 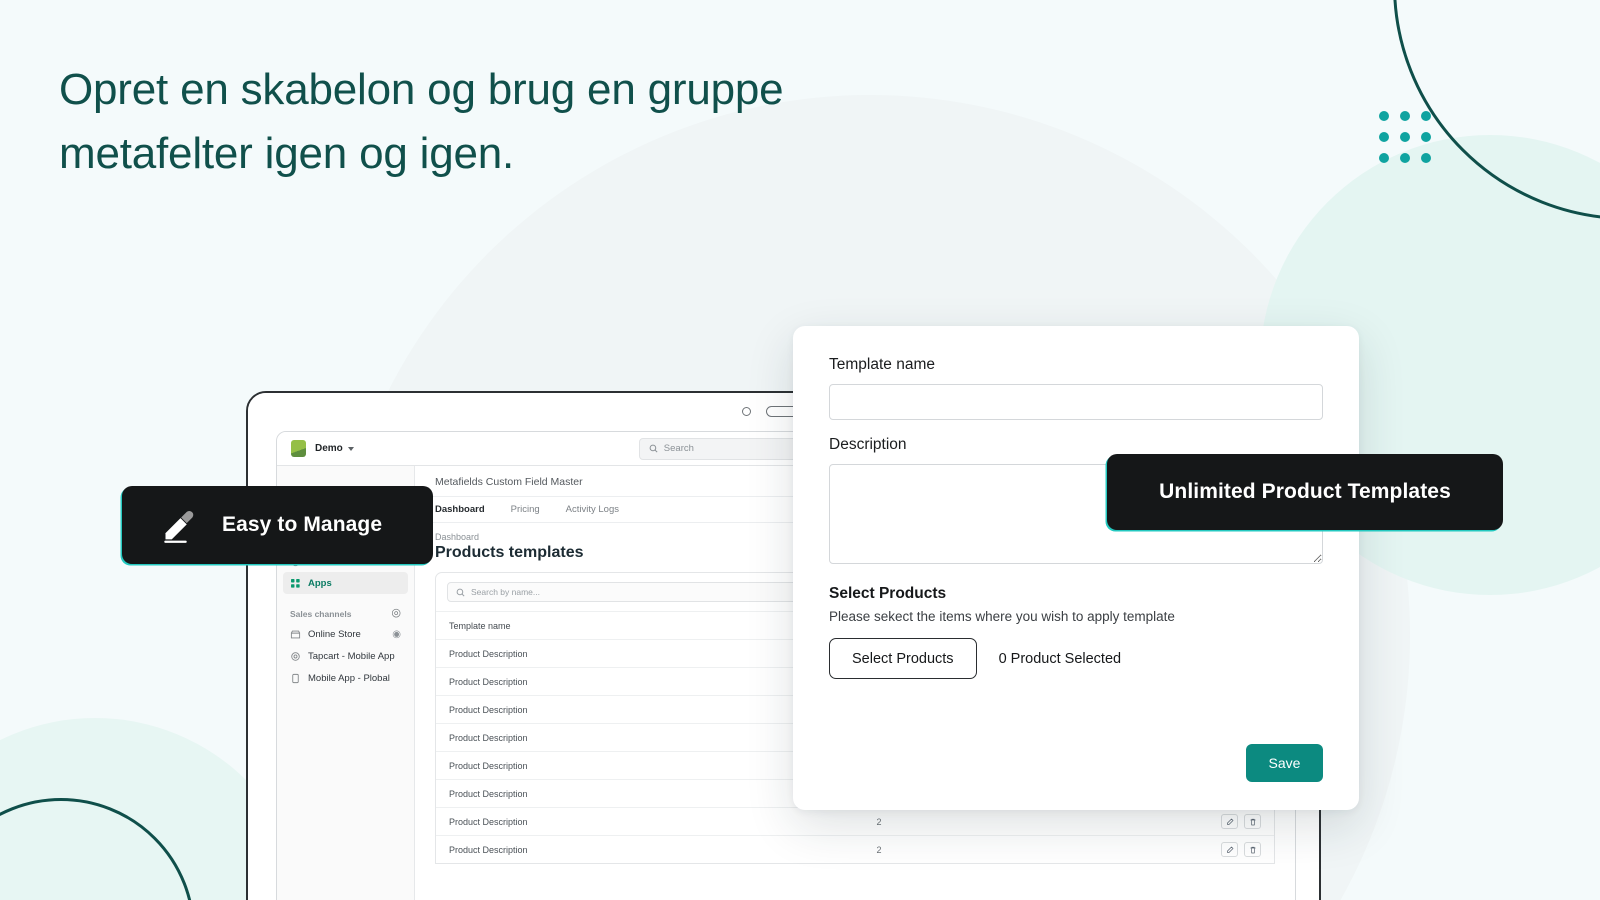 I want to click on sidebar-item-tapcart: Tapcart - Mobile App, so click(x=345, y=656).